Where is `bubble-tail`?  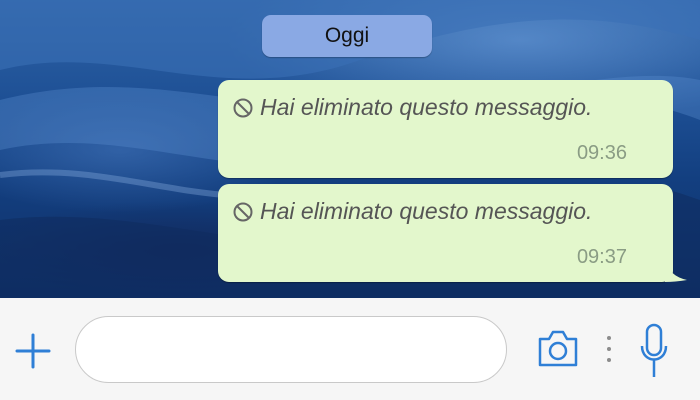 bubble-tail is located at coordinates (676, 271).